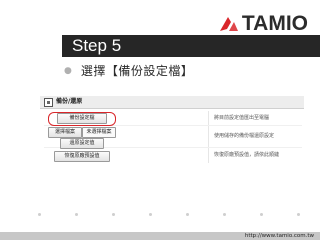  Describe the element at coordinates (69, 101) in the screenshot. I see `panel-header-title: 備份/還原` at that location.